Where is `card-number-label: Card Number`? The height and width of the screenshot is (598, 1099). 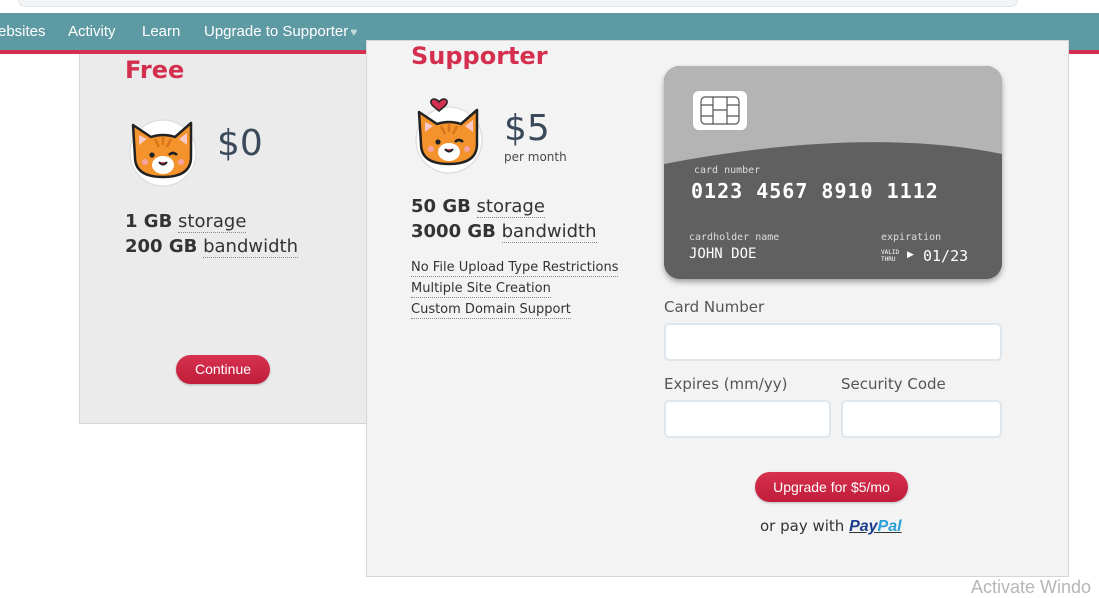 card-number-label: Card Number is located at coordinates (714, 307).